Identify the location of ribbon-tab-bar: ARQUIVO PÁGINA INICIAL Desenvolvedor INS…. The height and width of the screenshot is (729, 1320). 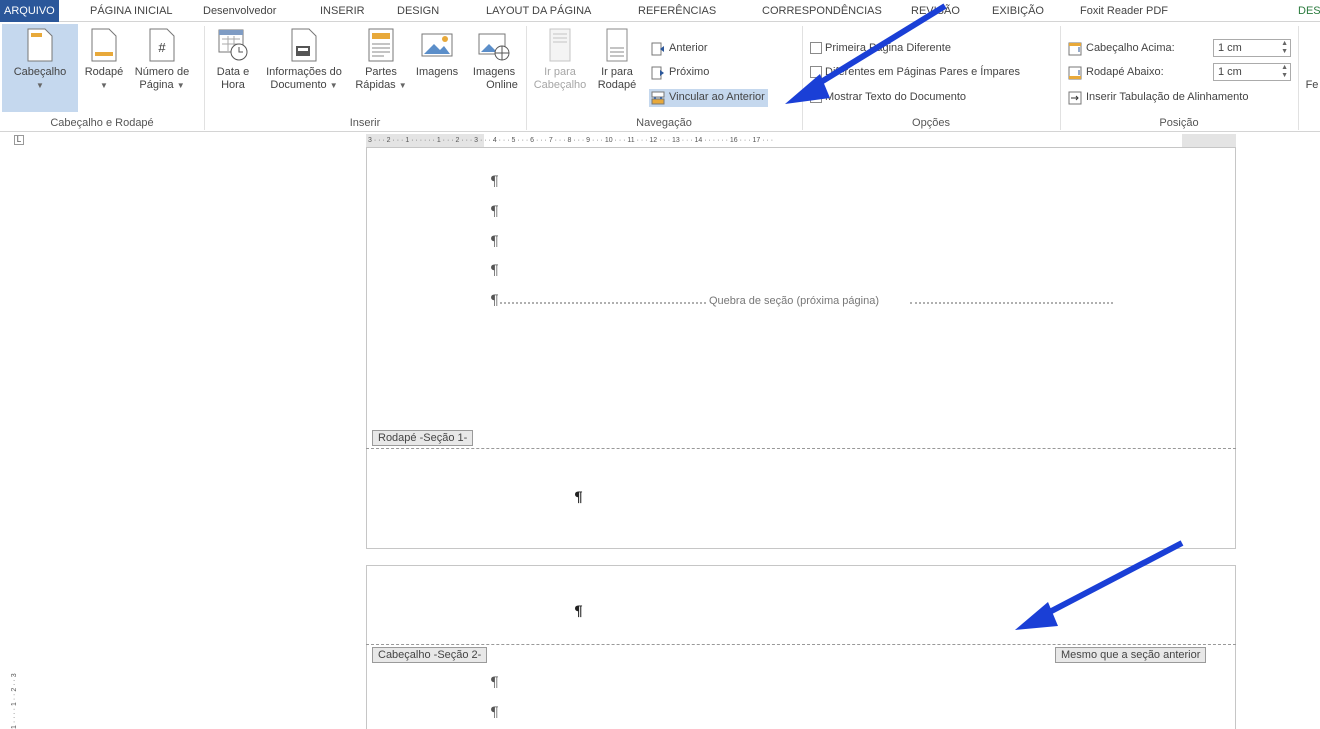
(660, 11).